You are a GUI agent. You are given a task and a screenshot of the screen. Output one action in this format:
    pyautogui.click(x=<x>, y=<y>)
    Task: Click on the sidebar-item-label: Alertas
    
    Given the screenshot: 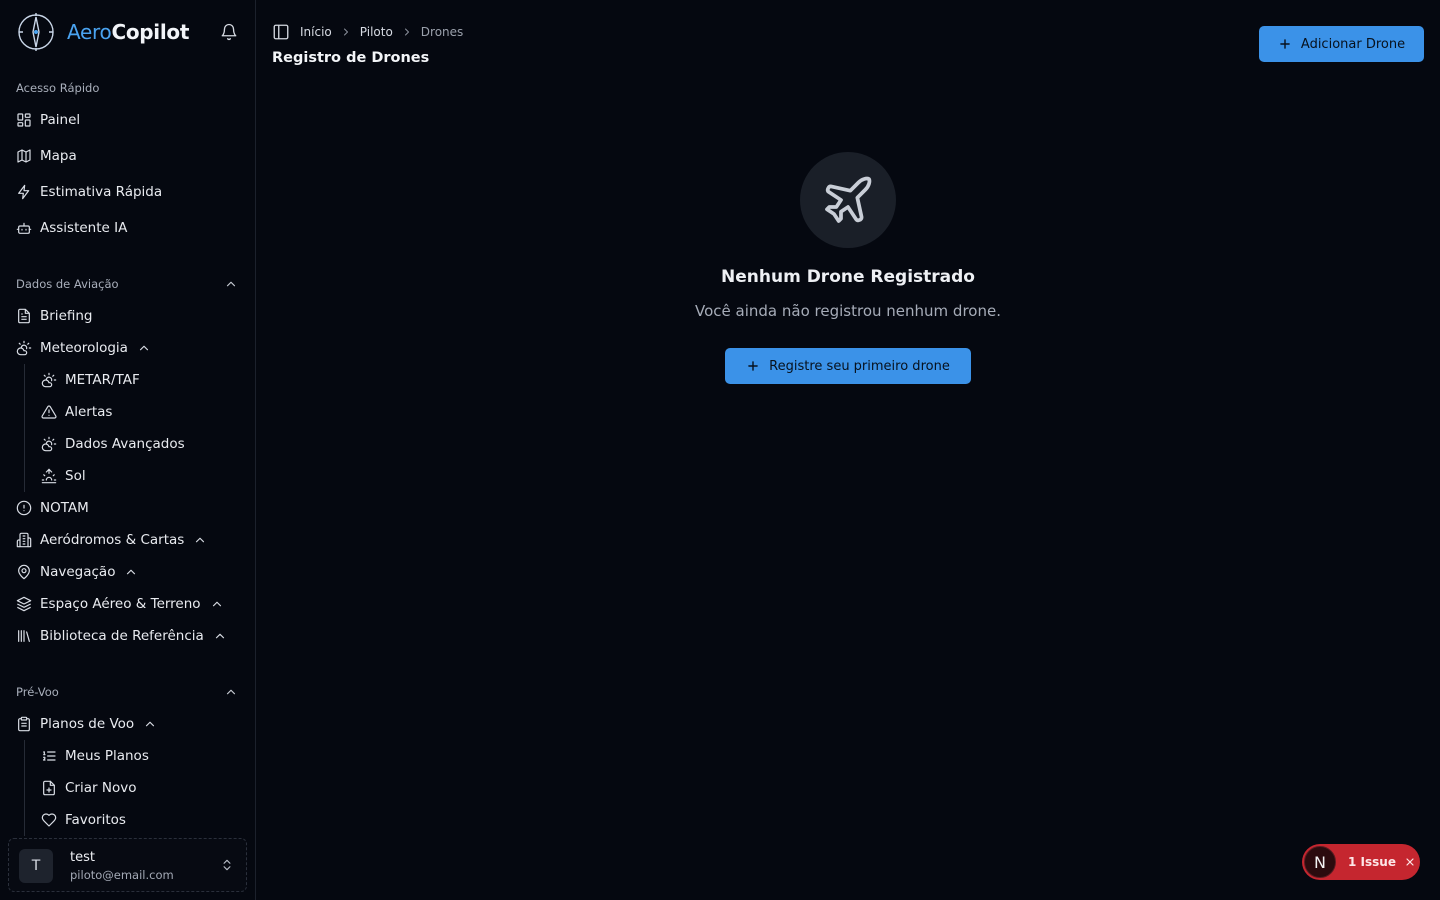 What is the action you would take?
    pyautogui.click(x=89, y=412)
    